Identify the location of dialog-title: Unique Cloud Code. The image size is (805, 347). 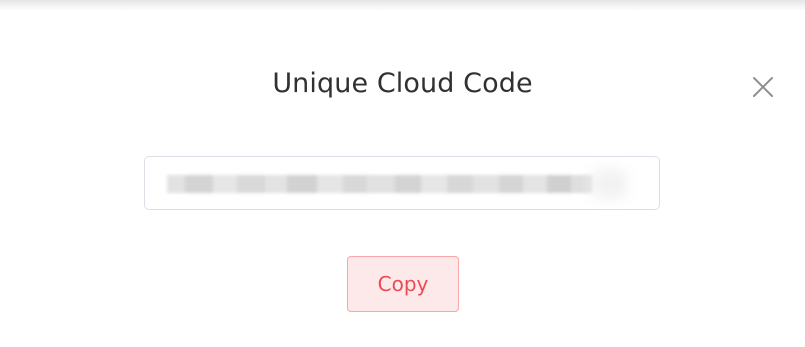
(402, 83).